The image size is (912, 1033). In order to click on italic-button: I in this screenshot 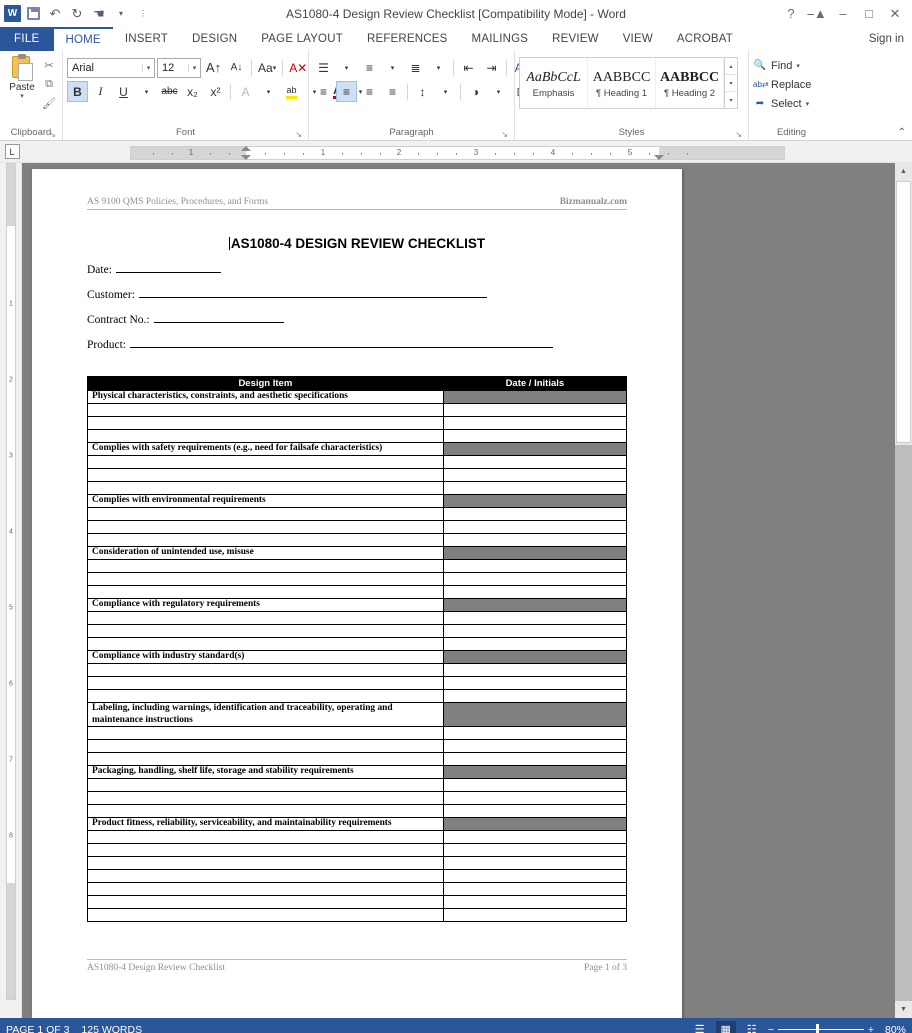, I will do `click(100, 91)`.